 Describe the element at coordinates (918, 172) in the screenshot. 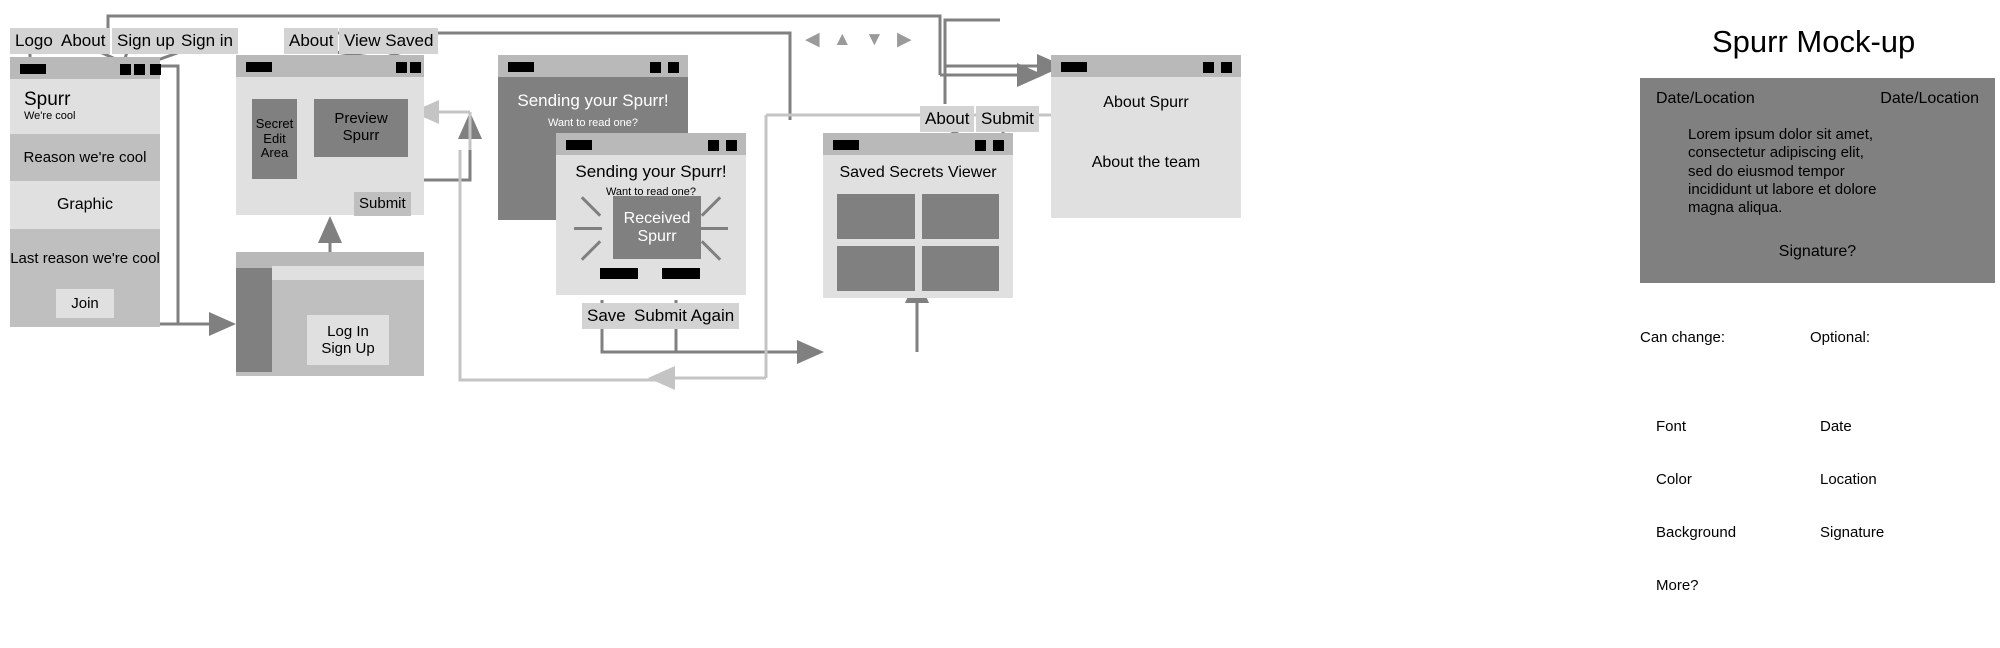

I see `viewer-title: Saved Secrets Viewer` at that location.